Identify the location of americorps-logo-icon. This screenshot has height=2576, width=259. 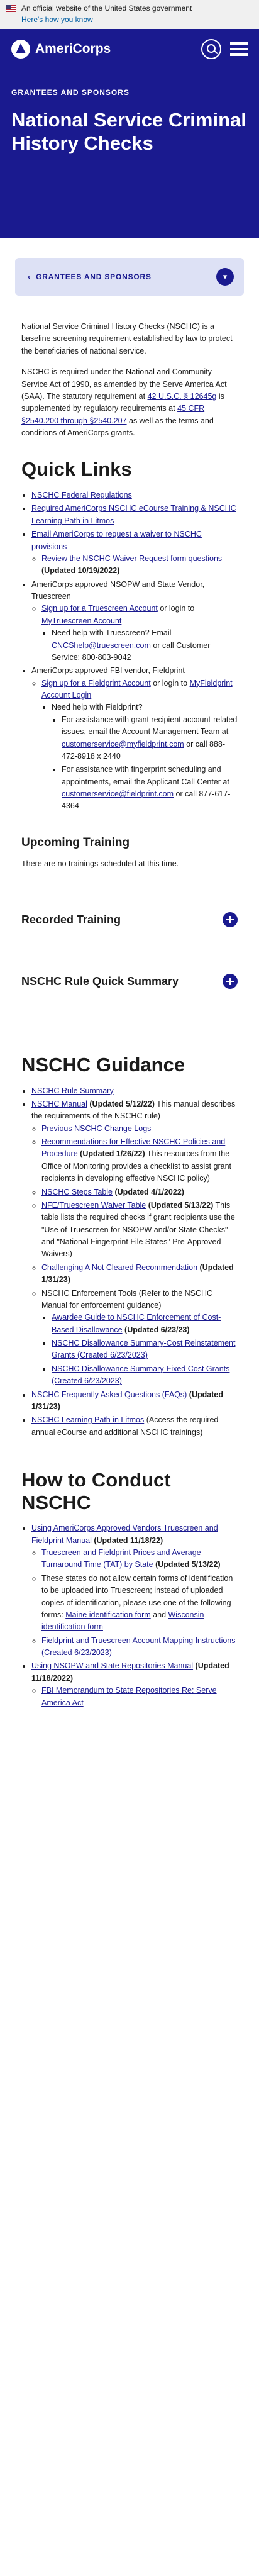
(20, 49).